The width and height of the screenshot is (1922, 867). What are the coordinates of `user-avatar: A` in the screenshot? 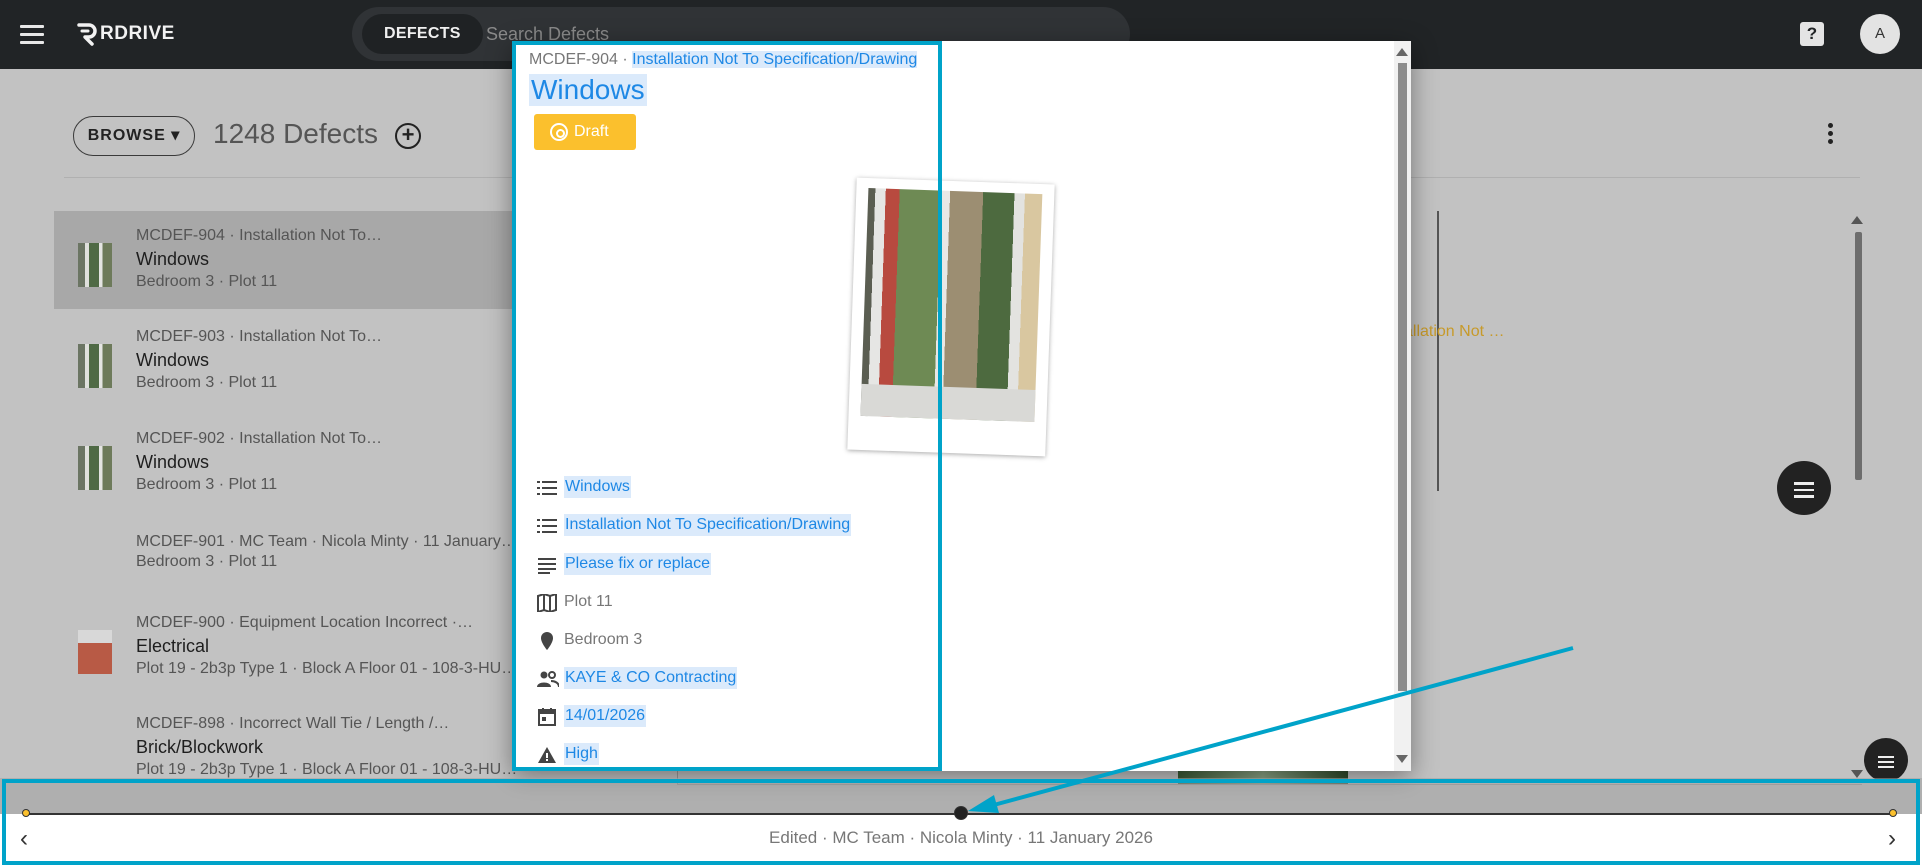 It's located at (1880, 34).